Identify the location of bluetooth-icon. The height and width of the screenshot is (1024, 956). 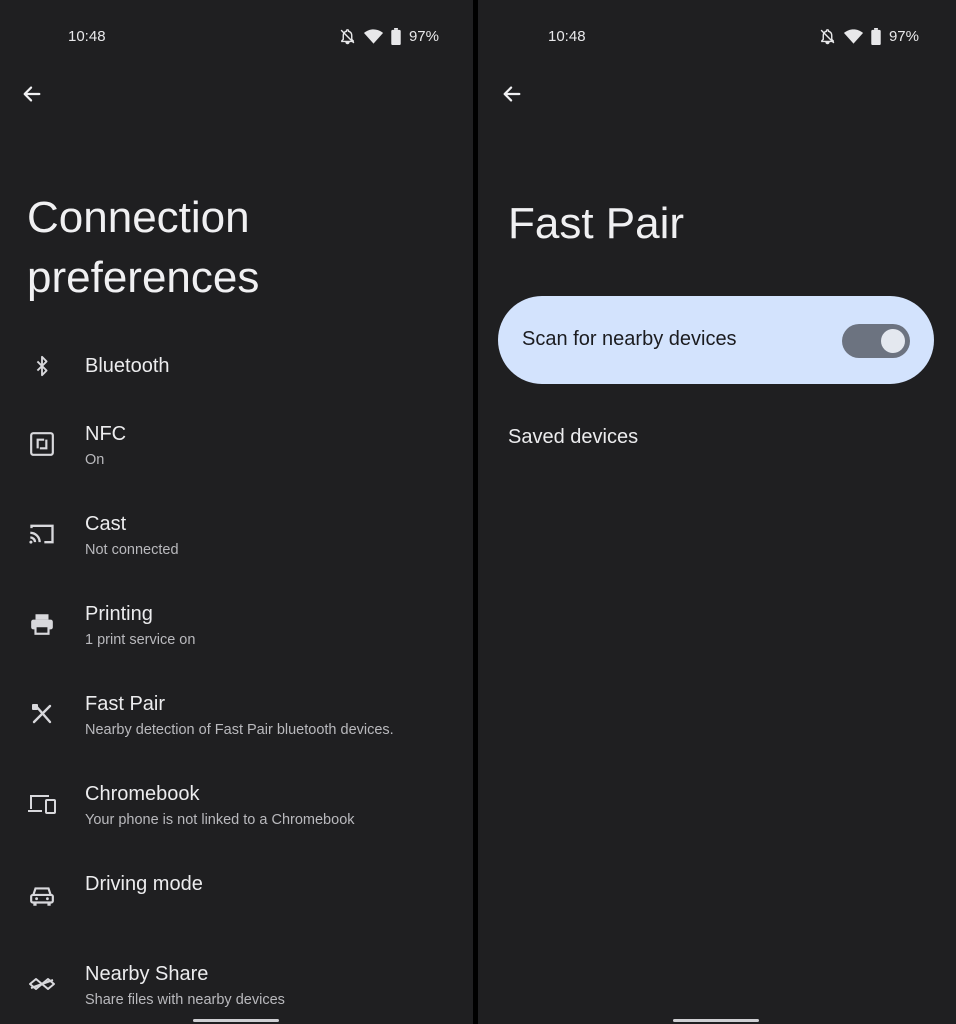
(42, 366).